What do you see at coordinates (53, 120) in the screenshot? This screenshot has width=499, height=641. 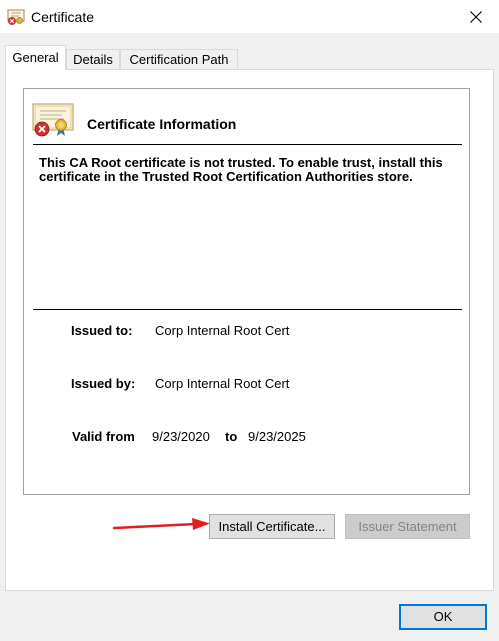 I see `certificate-untrusted-icon` at bounding box center [53, 120].